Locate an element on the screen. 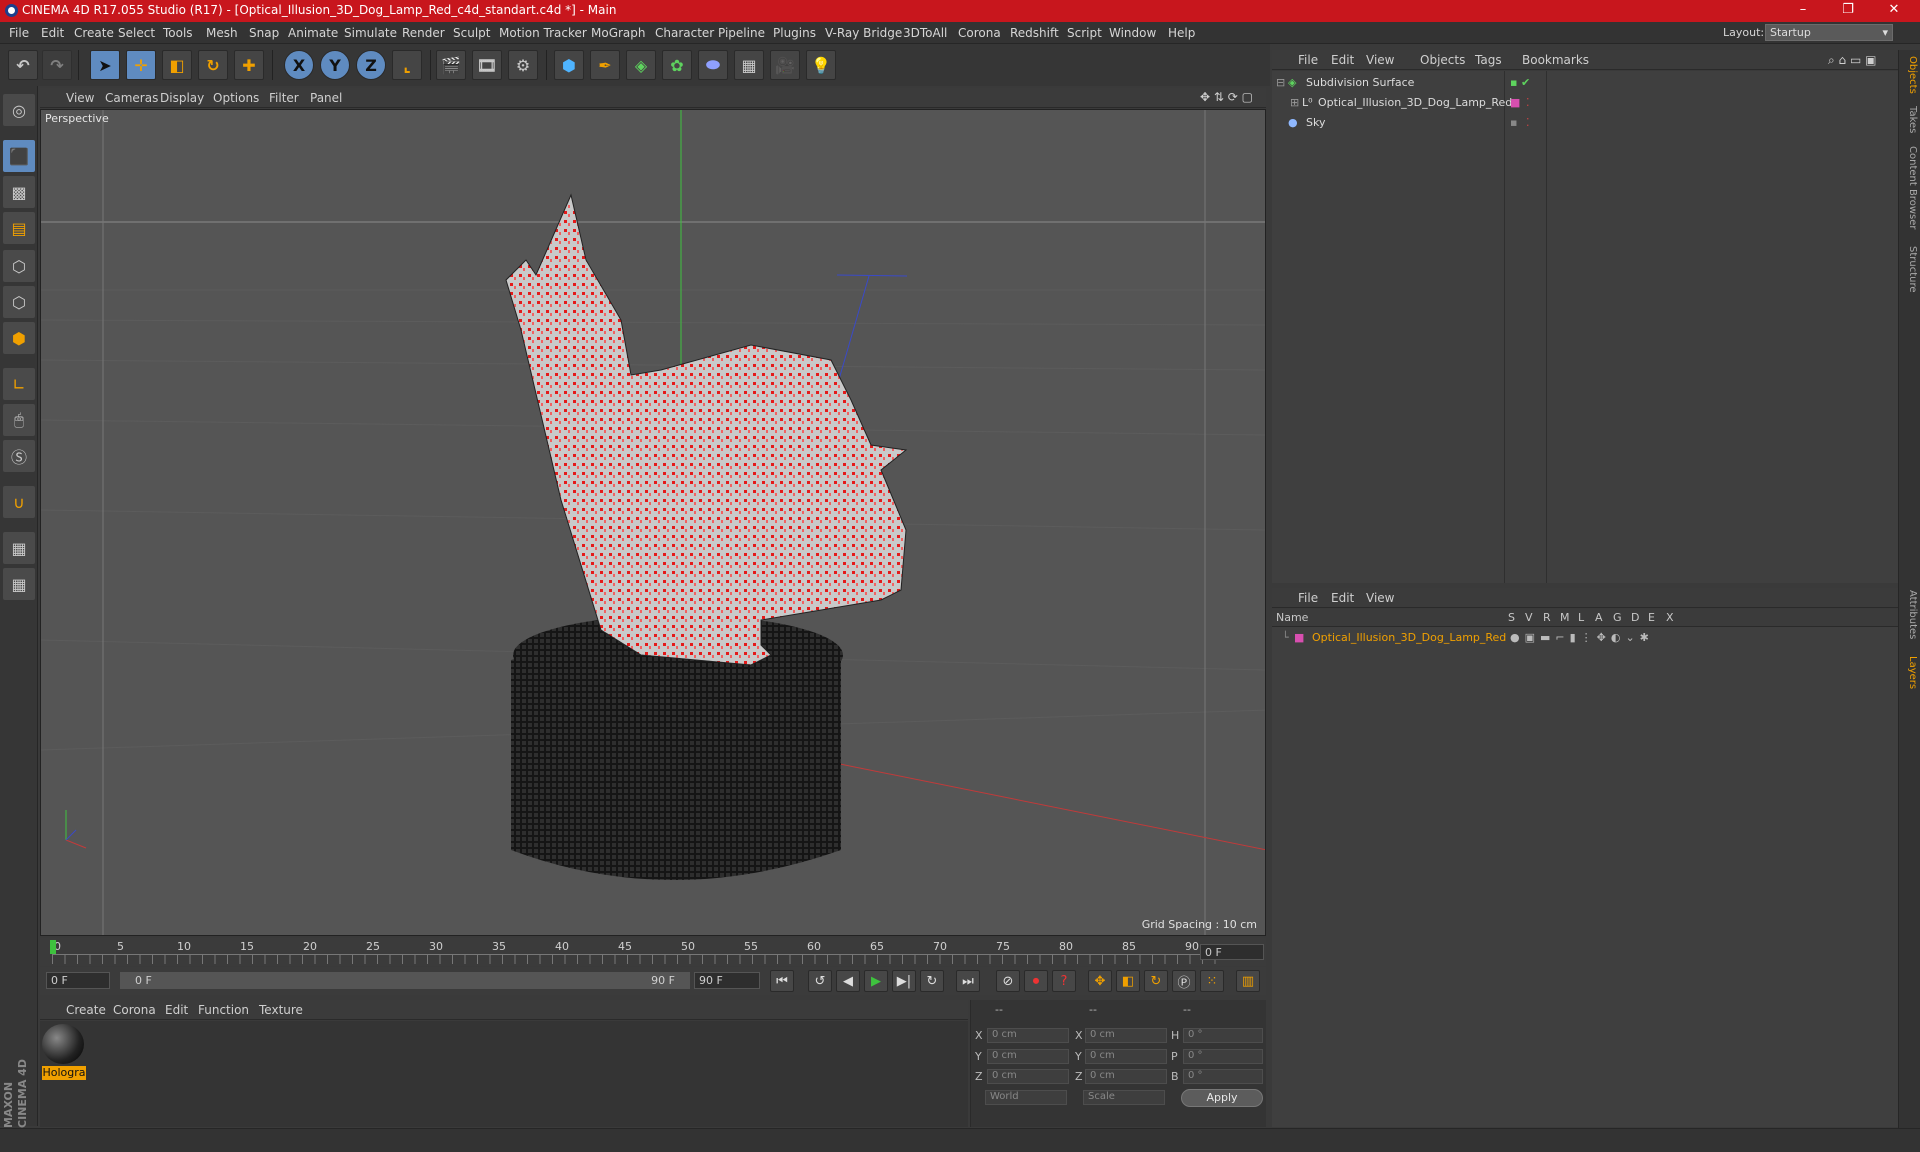 This screenshot has width=1920, height=1152. menu-sculpt: Sculpt is located at coordinates (471, 33).